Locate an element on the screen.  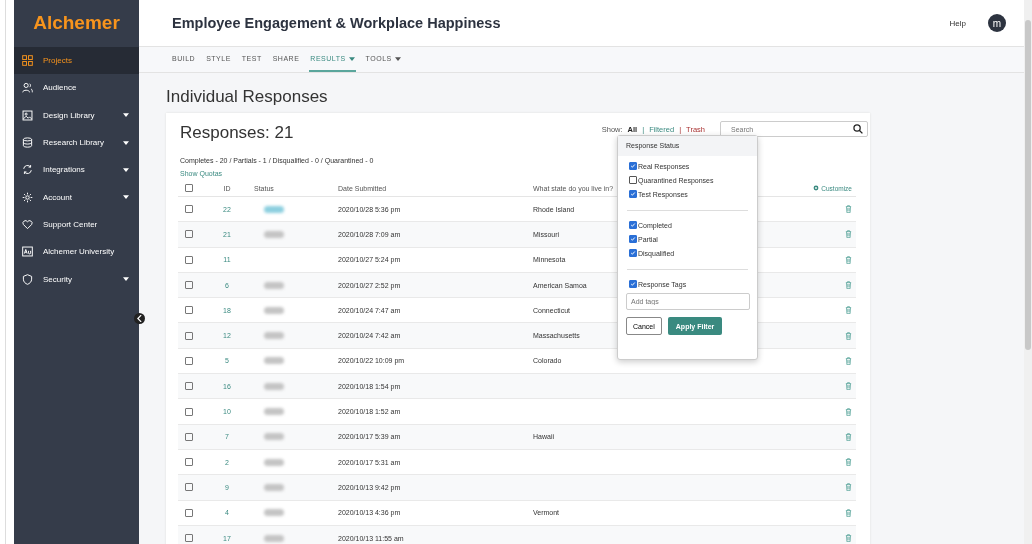
database-icon is located at coordinates (27, 143).